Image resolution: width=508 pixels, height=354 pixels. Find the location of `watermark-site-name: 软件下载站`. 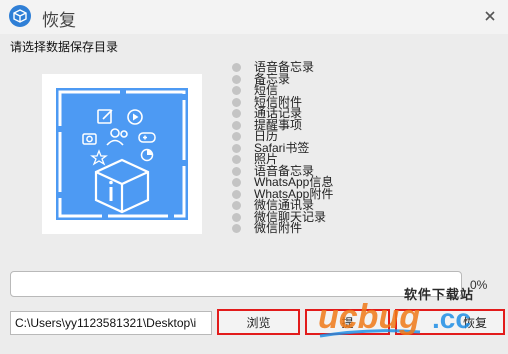

watermark-site-name: 软件下载站 is located at coordinates (439, 294).